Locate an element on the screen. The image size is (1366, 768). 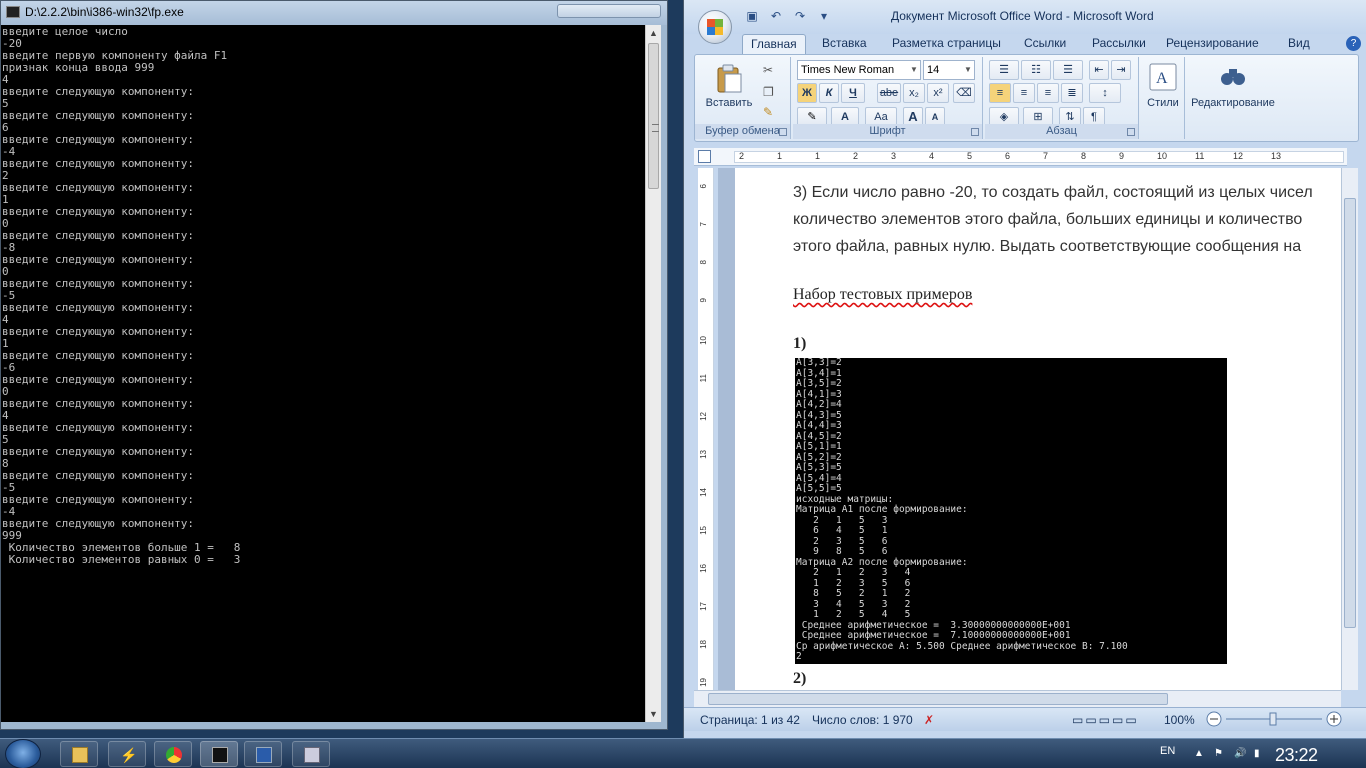
styles-button: Стили is located at coordinates (1163, 103).